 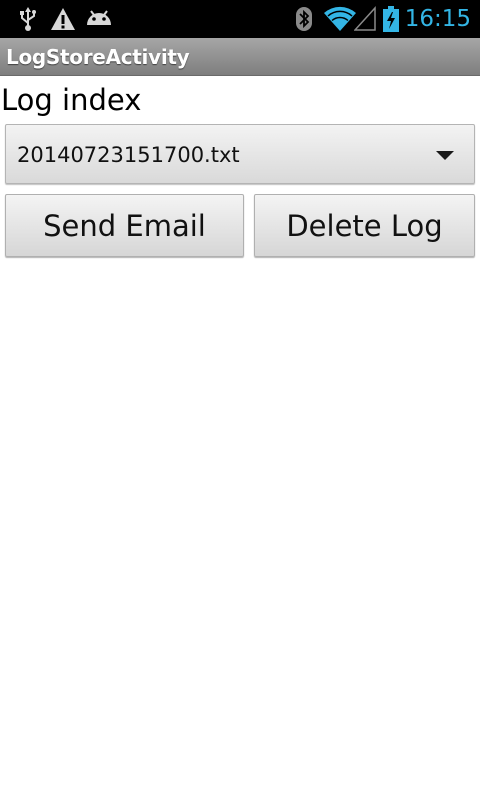 What do you see at coordinates (99, 19) in the screenshot?
I see `android-debug-icon` at bounding box center [99, 19].